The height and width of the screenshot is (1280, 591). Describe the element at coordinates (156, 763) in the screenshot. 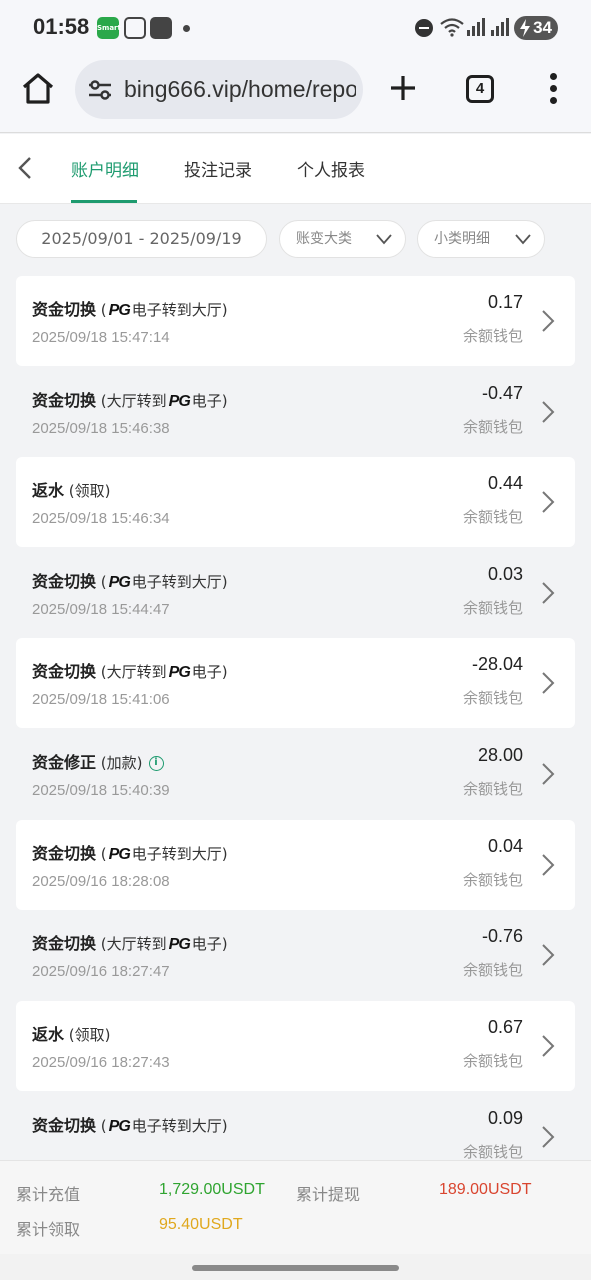

I see `info-icon: i` at that location.